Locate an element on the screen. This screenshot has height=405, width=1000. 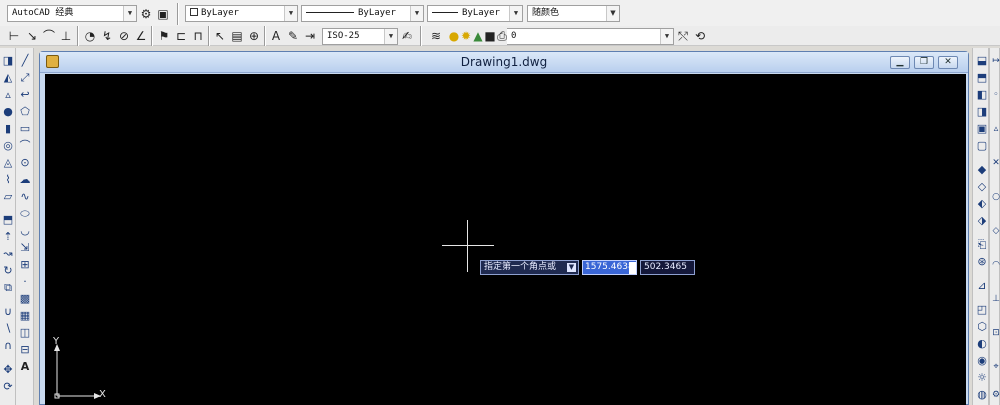
conceptual-style-icon: ◉ is located at coordinates (982, 361).